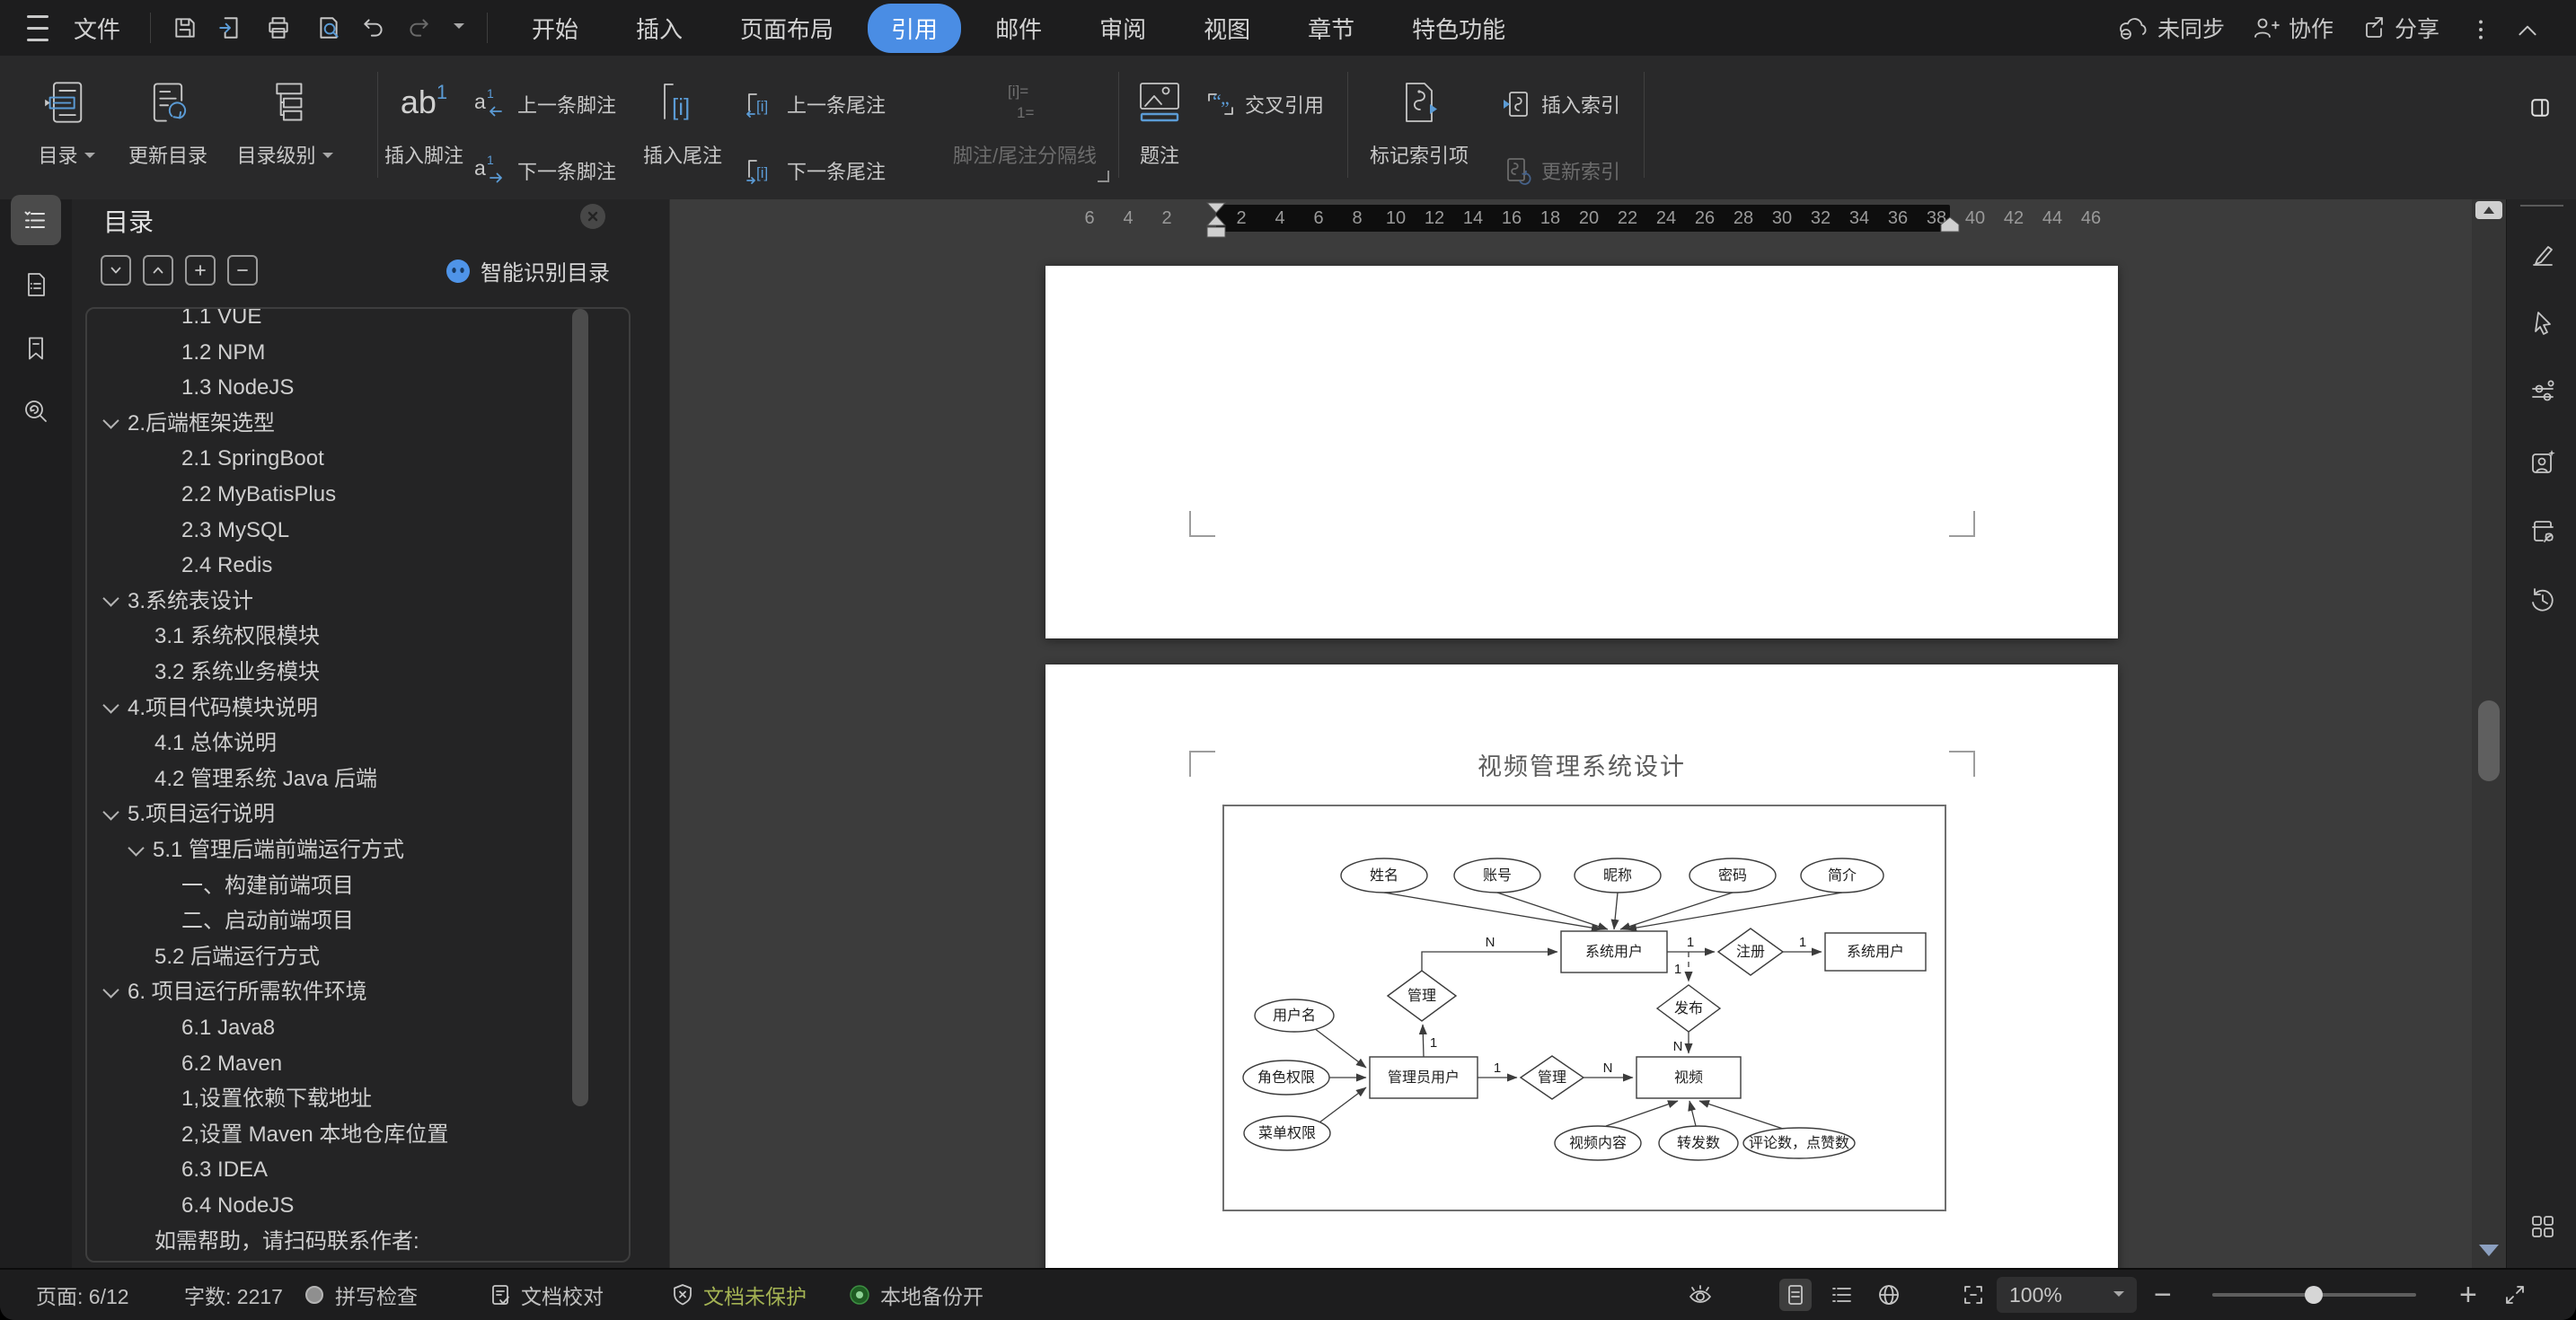 Image resolution: width=2576 pixels, height=1320 pixels. Describe the element at coordinates (2515, 1295) in the screenshot. I see `fullscreen-button` at that location.